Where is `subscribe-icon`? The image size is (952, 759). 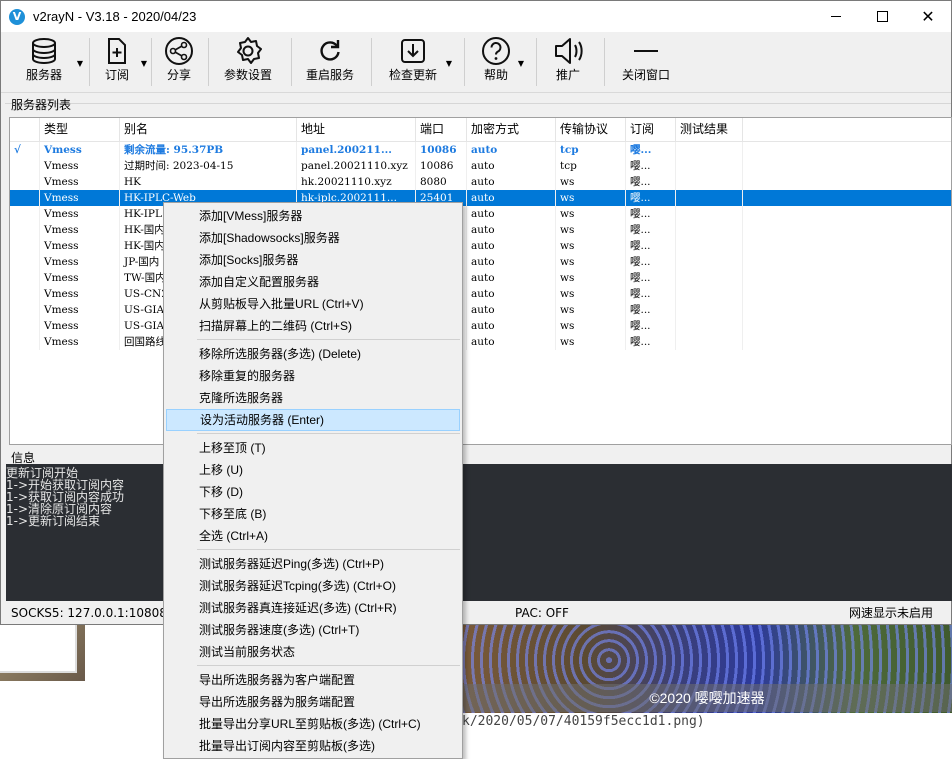 subscribe-icon is located at coordinates (117, 51).